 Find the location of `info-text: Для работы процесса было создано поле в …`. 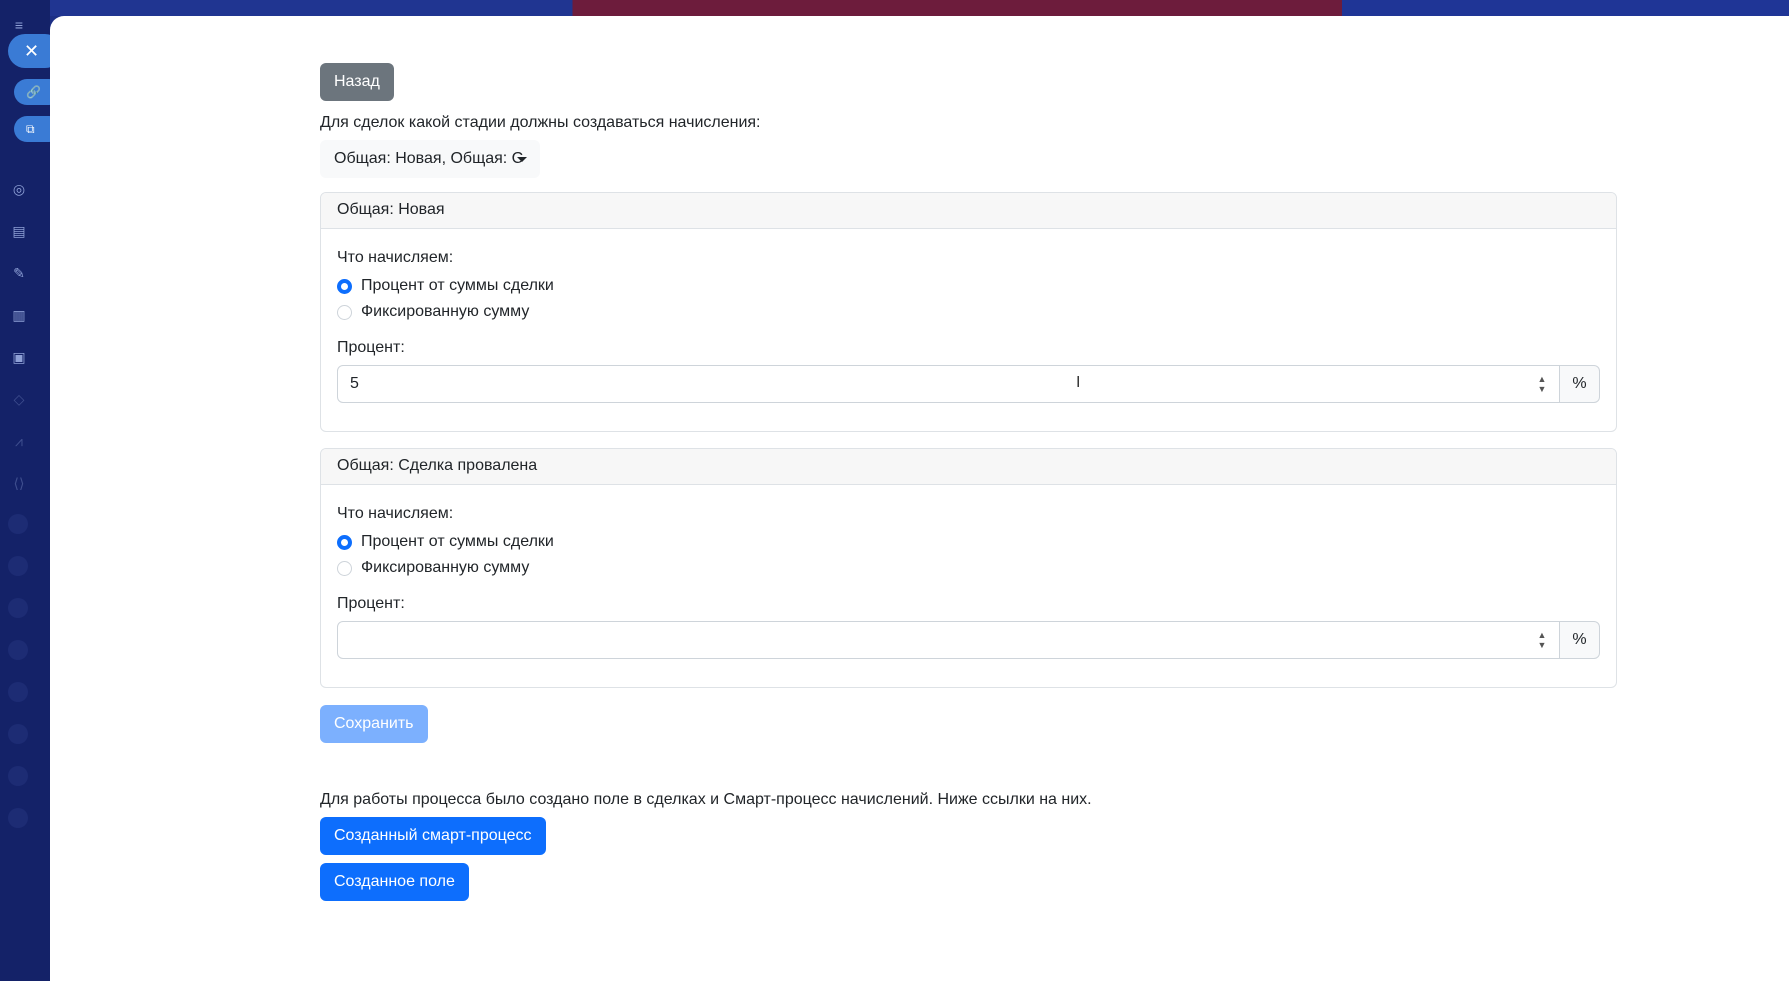

info-text: Для работы процесса было создано поле в … is located at coordinates (706, 799).